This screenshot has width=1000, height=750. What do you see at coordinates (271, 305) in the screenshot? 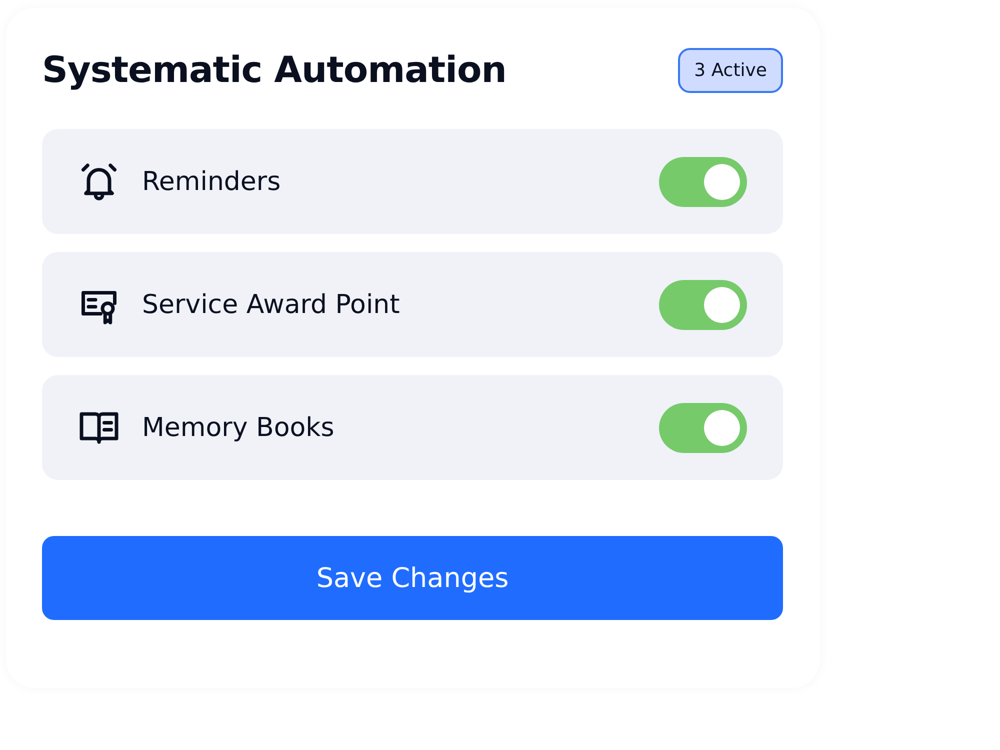
I see `row-label: Service Award Point` at bounding box center [271, 305].